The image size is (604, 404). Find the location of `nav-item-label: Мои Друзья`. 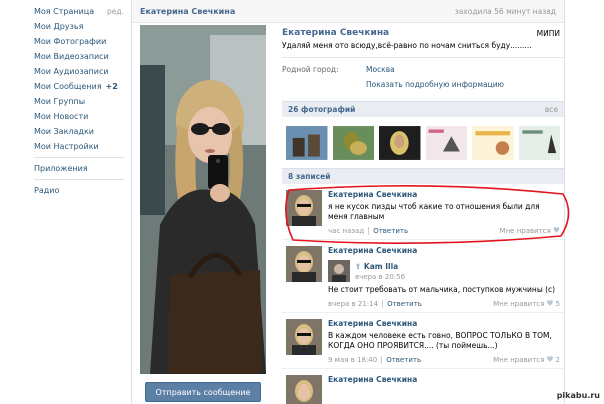

nav-item-label: Мои Друзья is located at coordinates (58, 26).